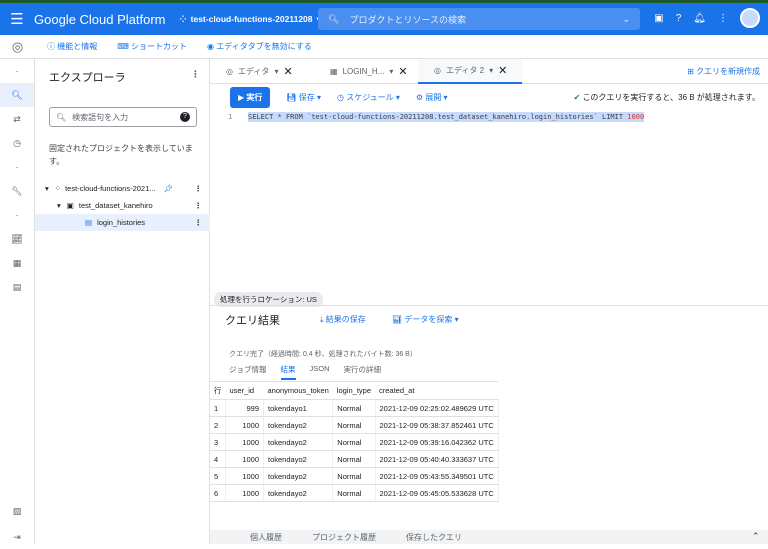  What do you see at coordinates (218, 442) in the screenshot?
I see `table-cell: 3` at bounding box center [218, 442].